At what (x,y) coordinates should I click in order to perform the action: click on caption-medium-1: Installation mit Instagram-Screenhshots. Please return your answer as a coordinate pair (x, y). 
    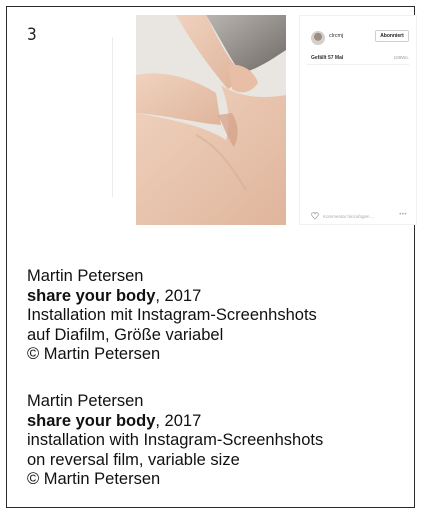
    Looking at the image, I should click on (172, 315).